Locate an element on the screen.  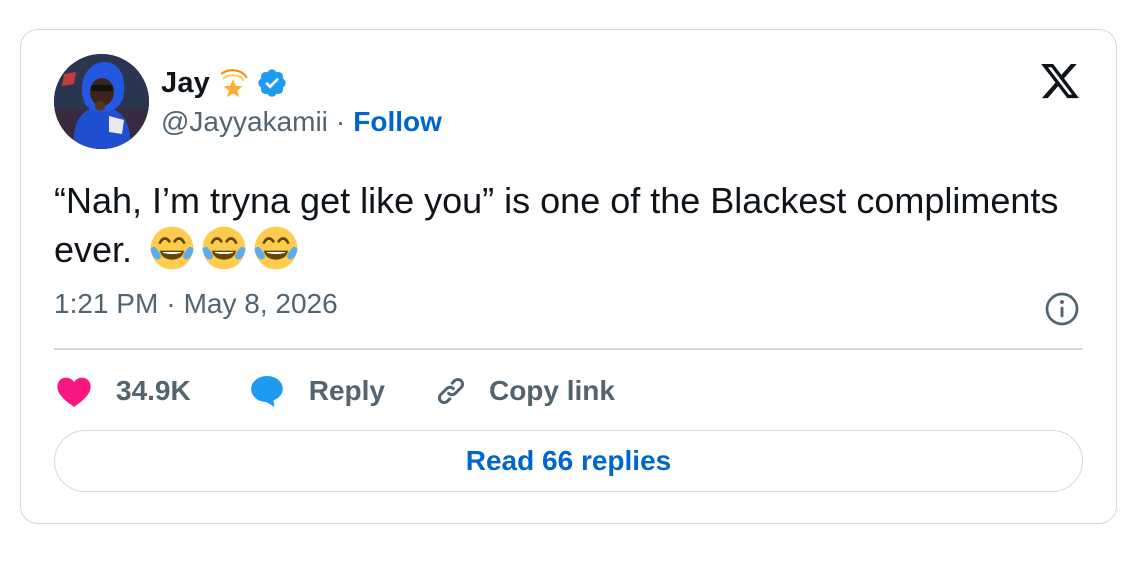
link-icon is located at coordinates (451, 391).